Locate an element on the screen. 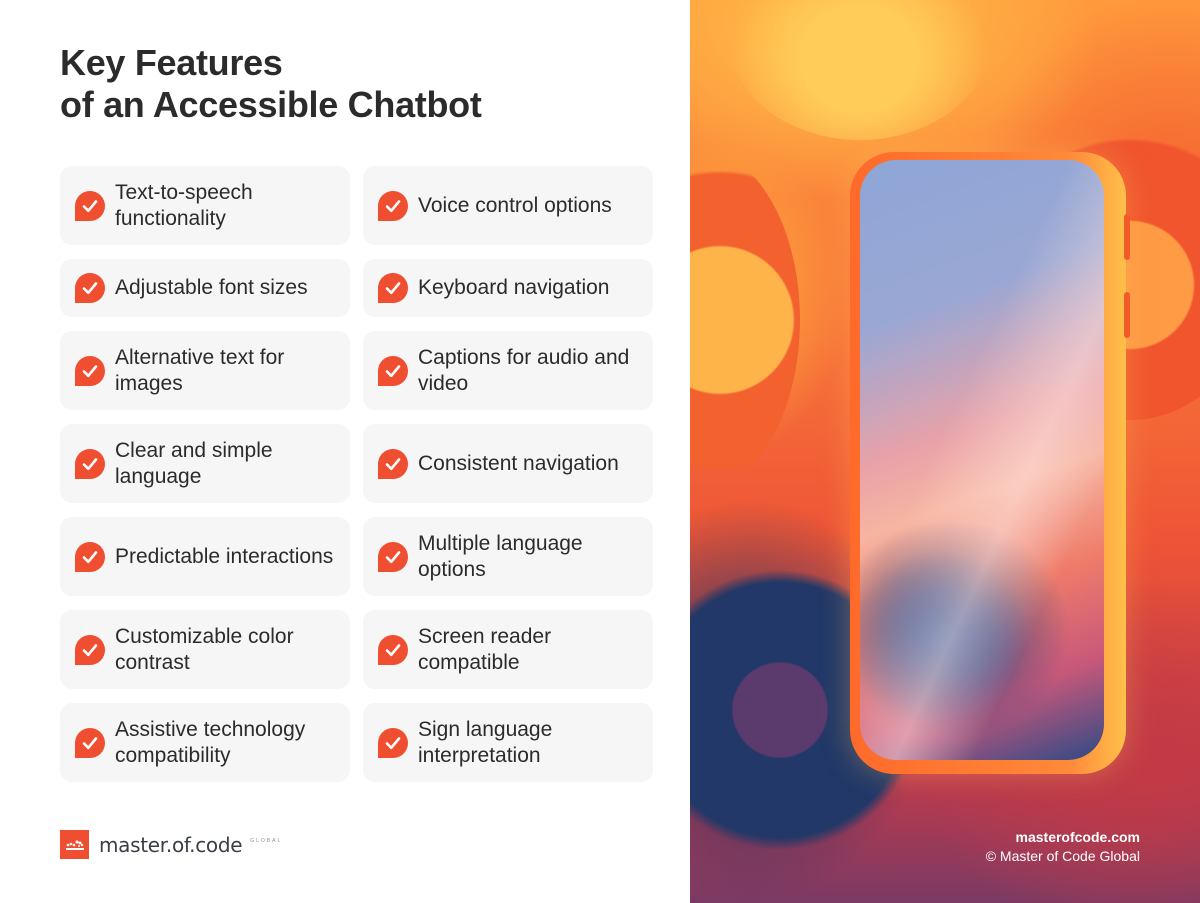 Image resolution: width=1200 pixels, height=903 pixels. feature-card: Adjustable font sizes is located at coordinates (205, 288).